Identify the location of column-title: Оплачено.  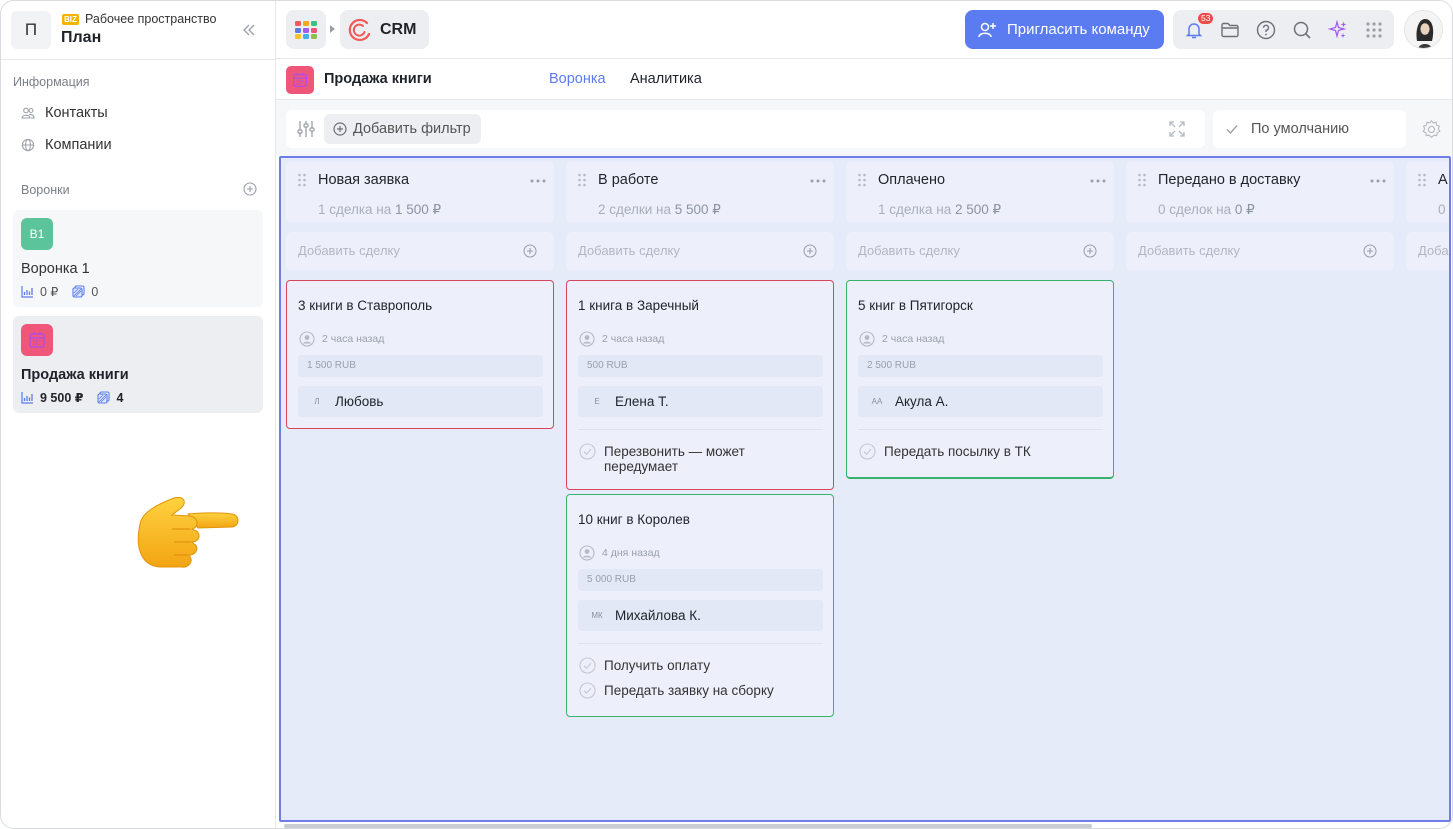
(912, 180).